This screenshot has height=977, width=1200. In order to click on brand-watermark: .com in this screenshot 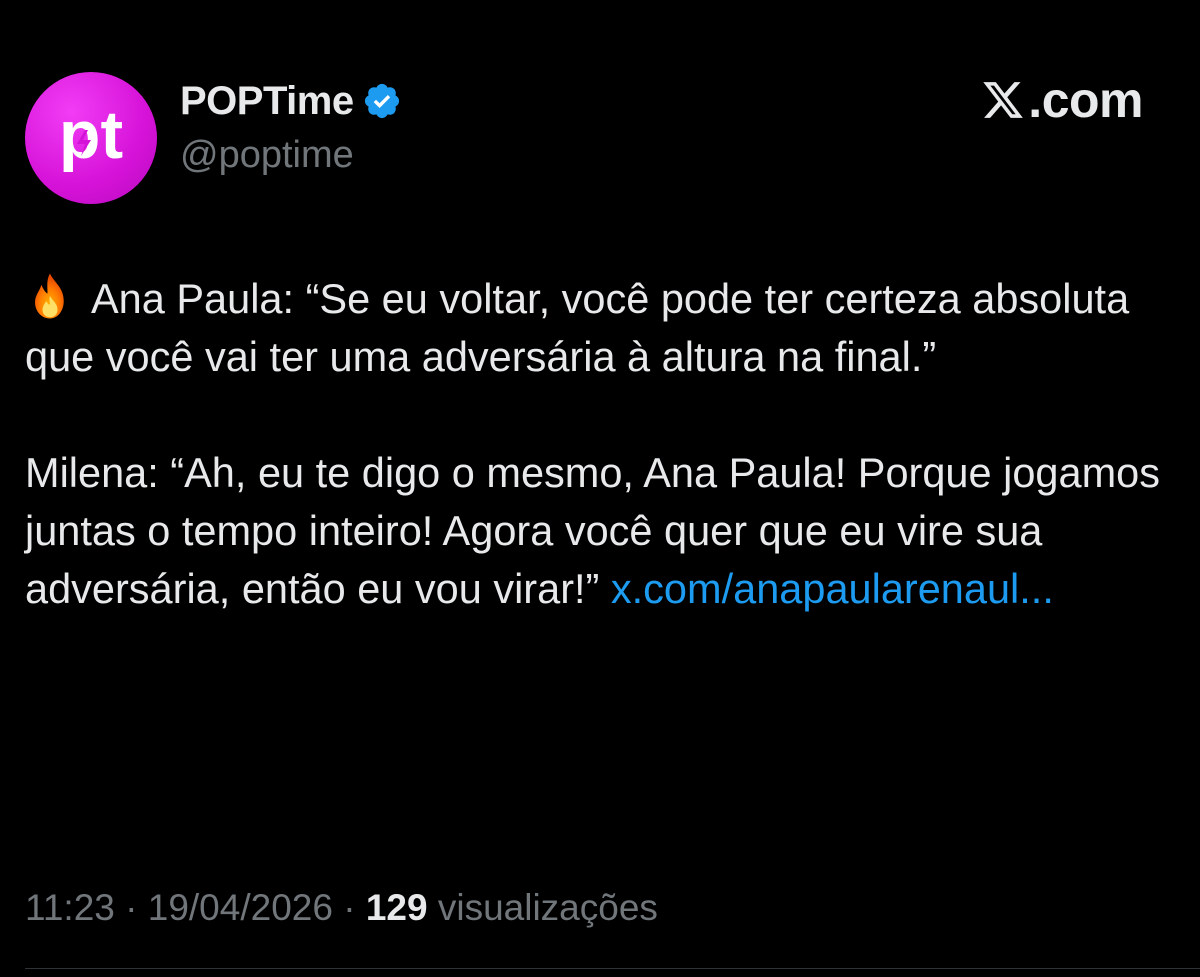, I will do `click(1061, 100)`.